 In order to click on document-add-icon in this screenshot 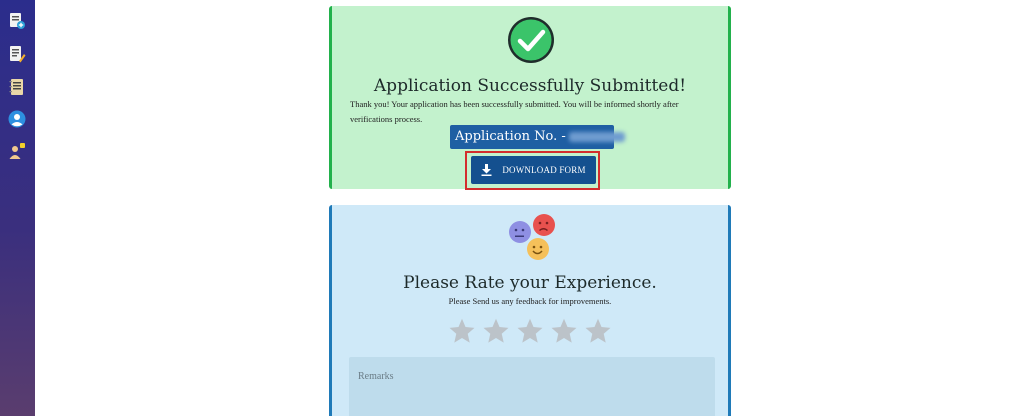, I will do `click(17, 21)`.